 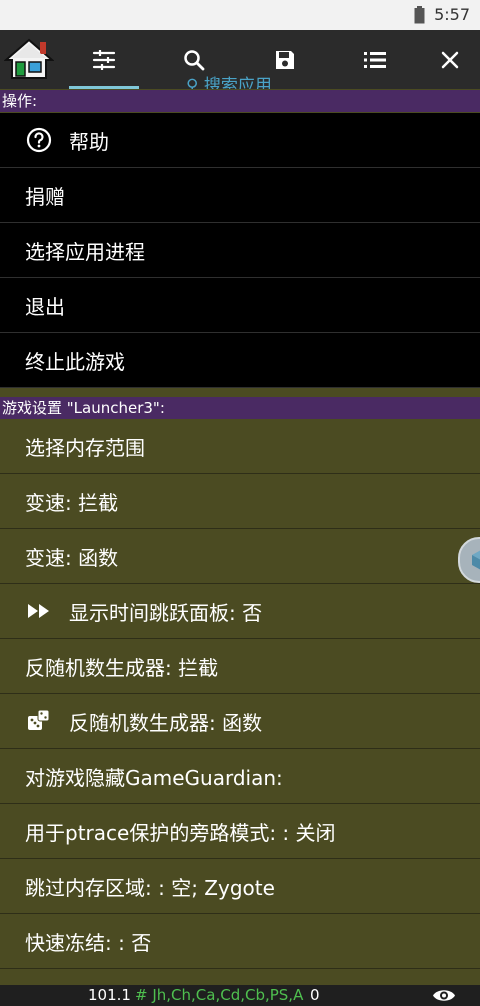 What do you see at coordinates (240, 140) in the screenshot?
I see `menu-item-help: 帮助` at bounding box center [240, 140].